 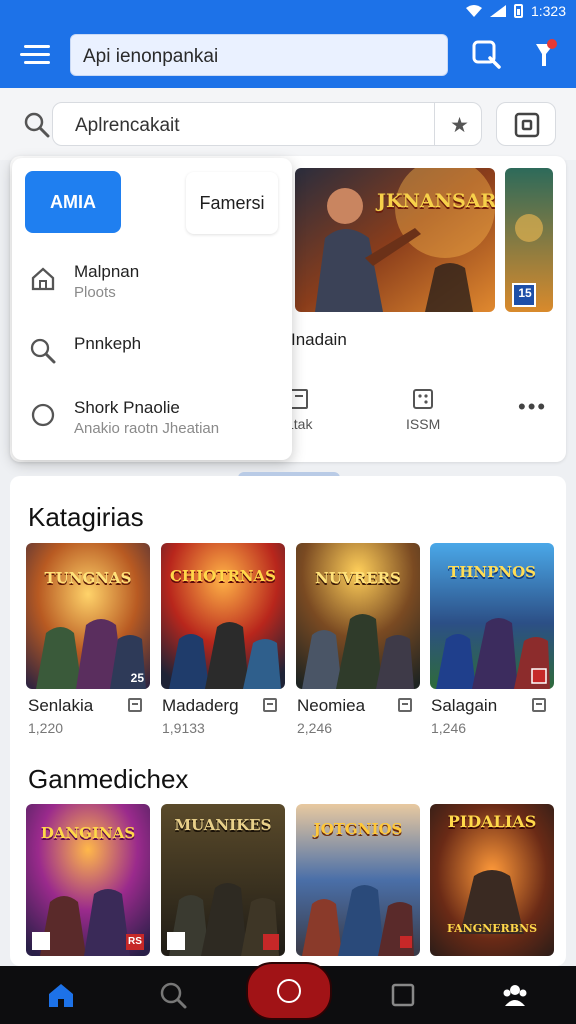 I want to click on star-icon: ★, so click(x=459, y=125).